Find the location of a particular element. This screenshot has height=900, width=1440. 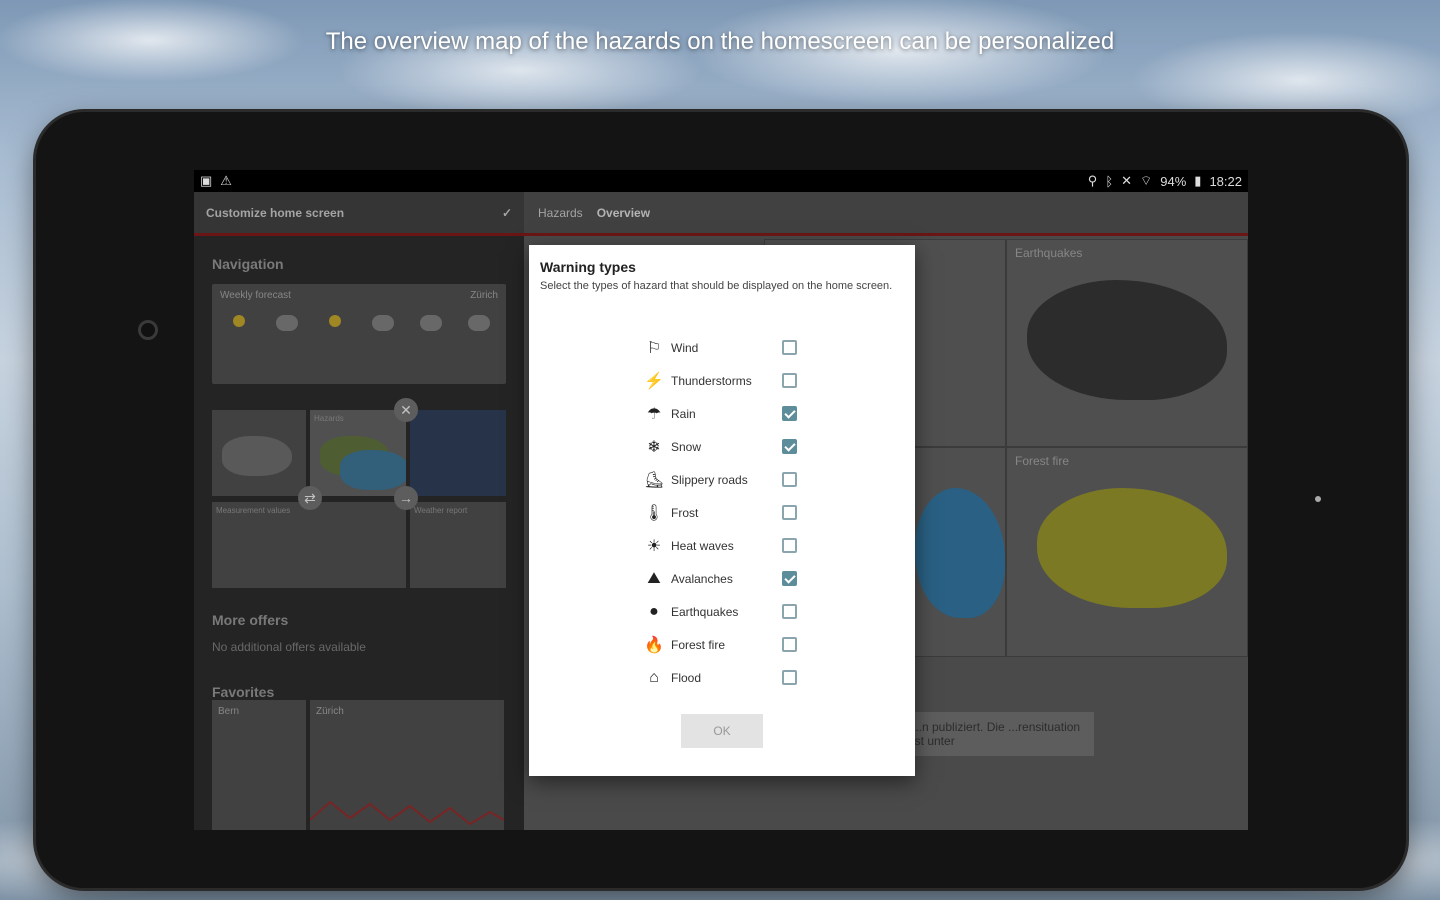

warning-option-label: Flood is located at coordinates (686, 677).